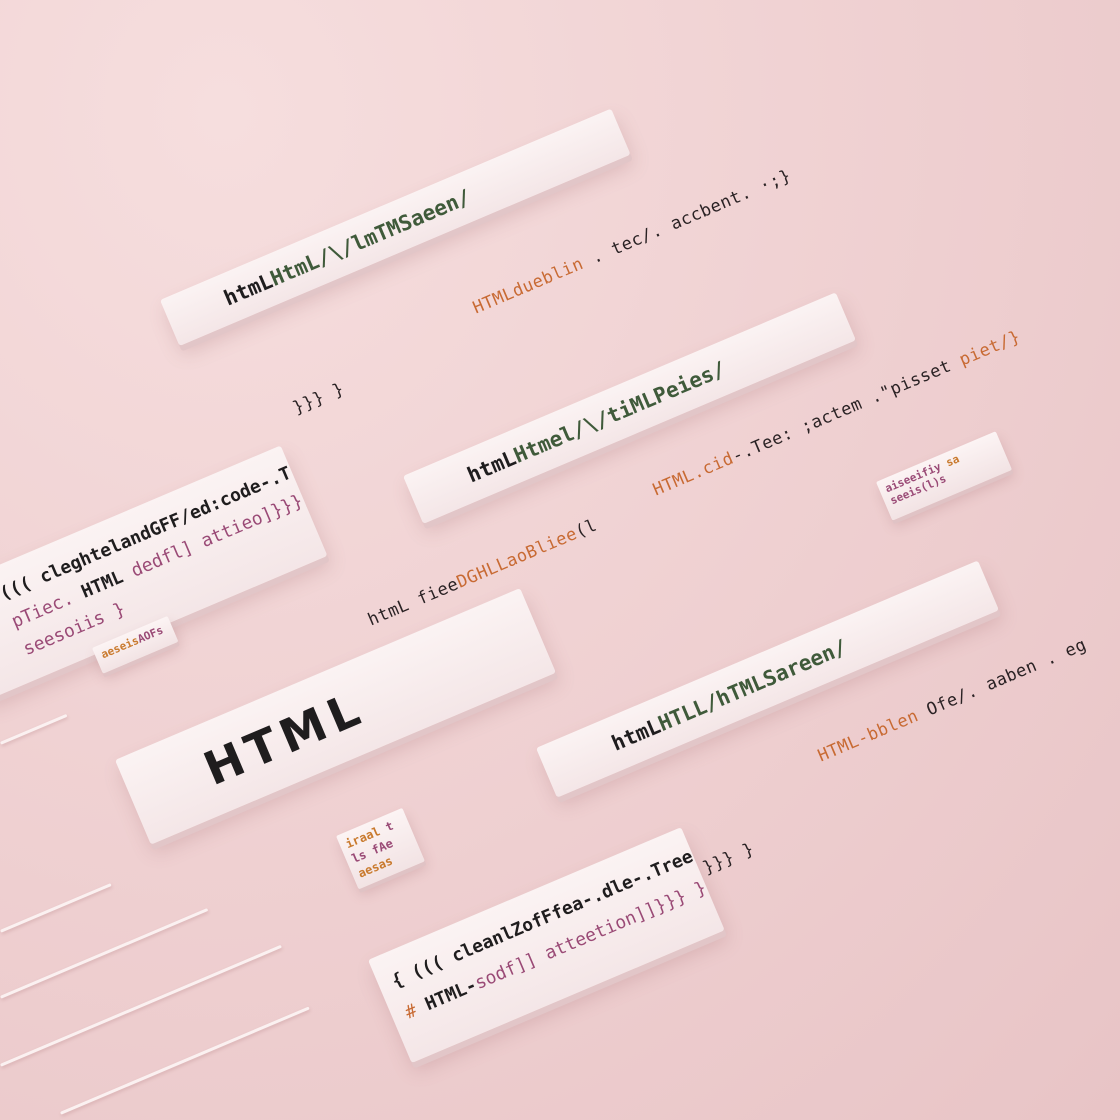 The height and width of the screenshot is (1120, 1120). I want to click on code-token: . tec/. accbent. ·;}, so click(686, 219).